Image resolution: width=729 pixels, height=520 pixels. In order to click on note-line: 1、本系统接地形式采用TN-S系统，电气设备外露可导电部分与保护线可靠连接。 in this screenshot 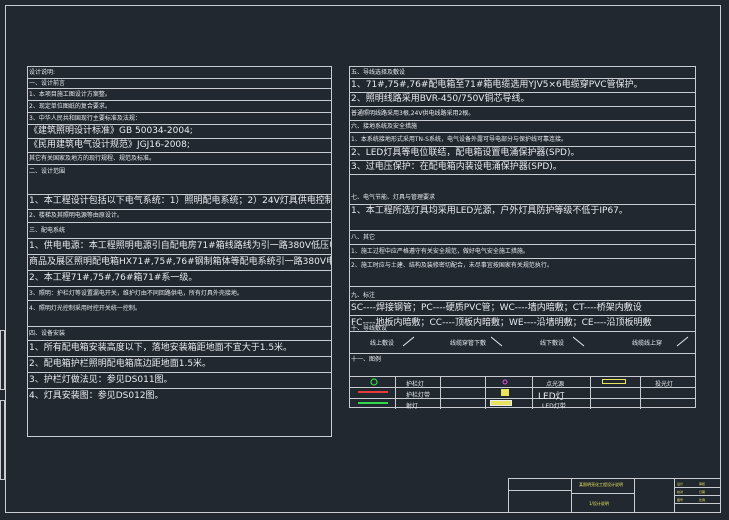, I will do `click(522, 140)`.